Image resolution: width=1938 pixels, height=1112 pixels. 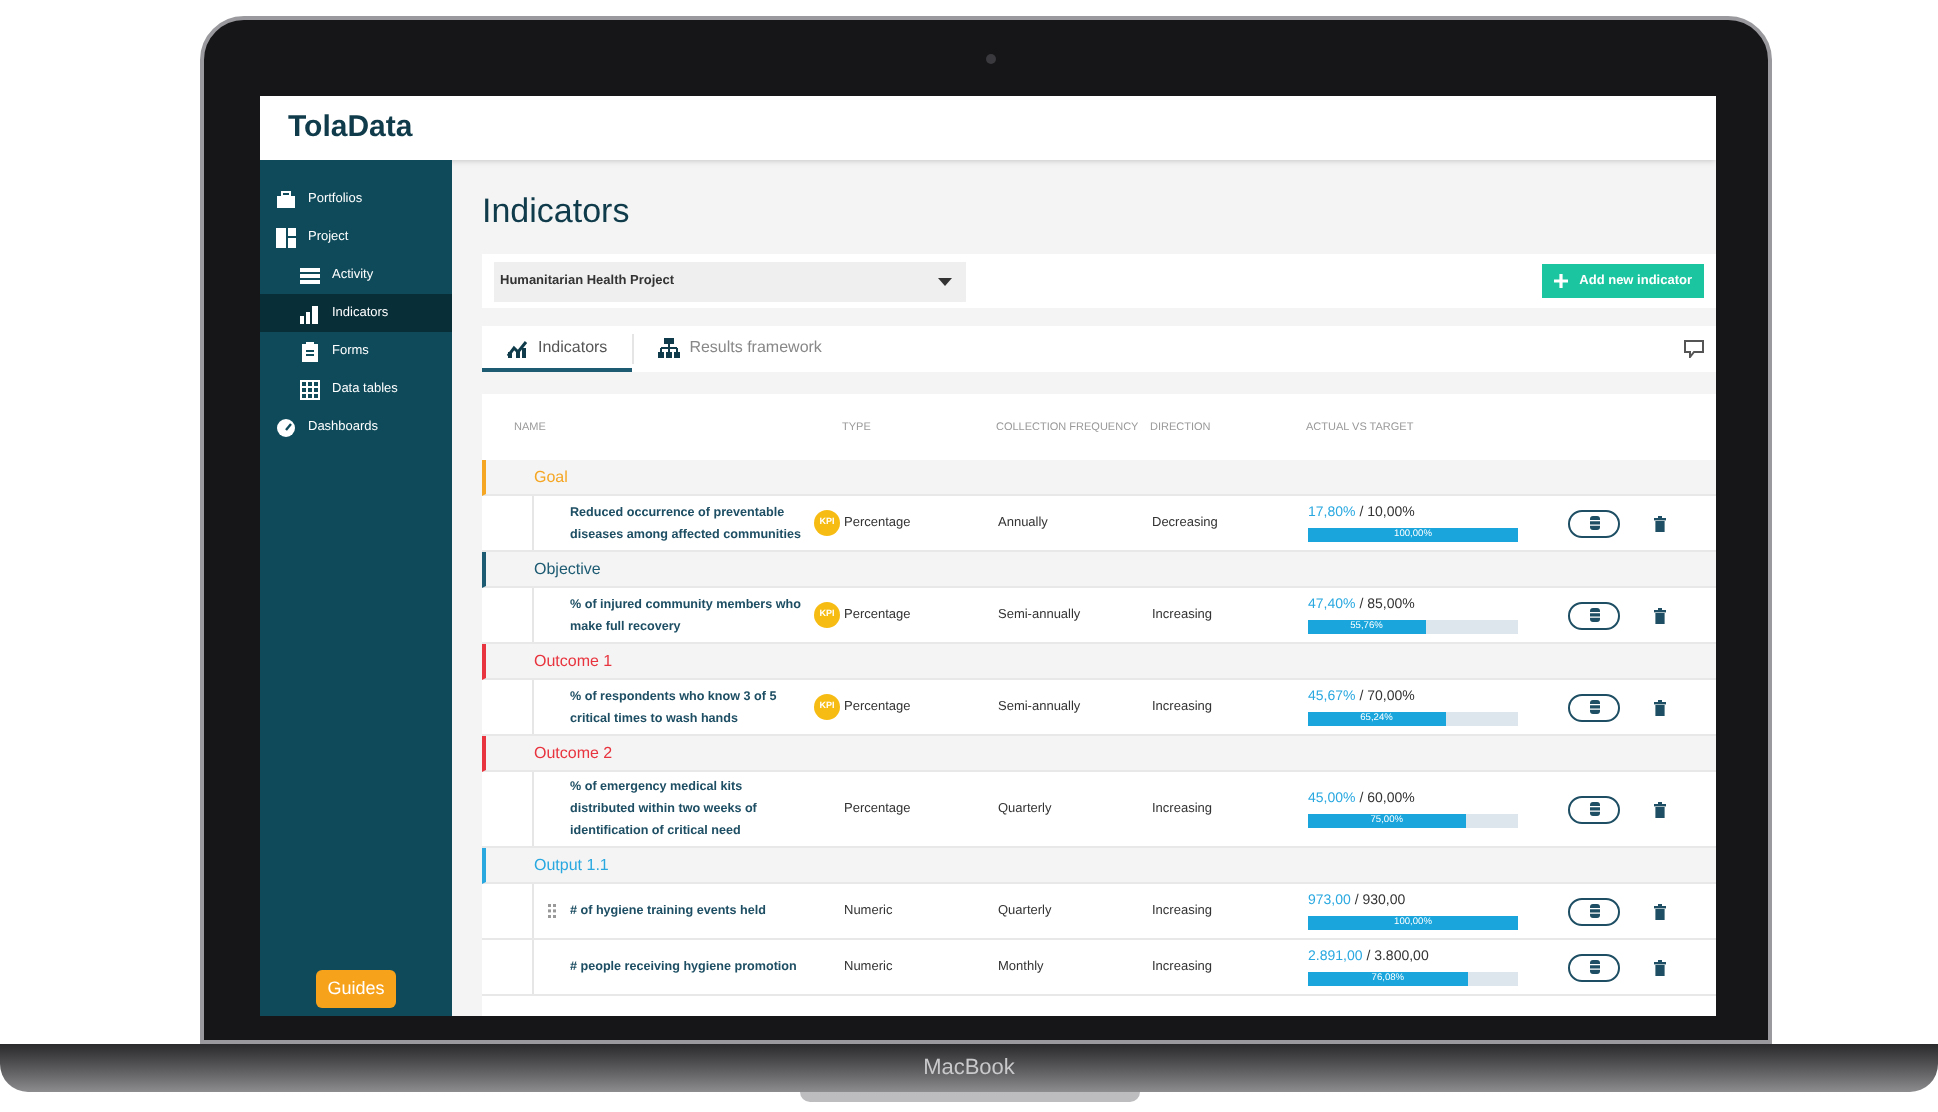 I want to click on app-logo: TolaData, so click(x=350, y=127).